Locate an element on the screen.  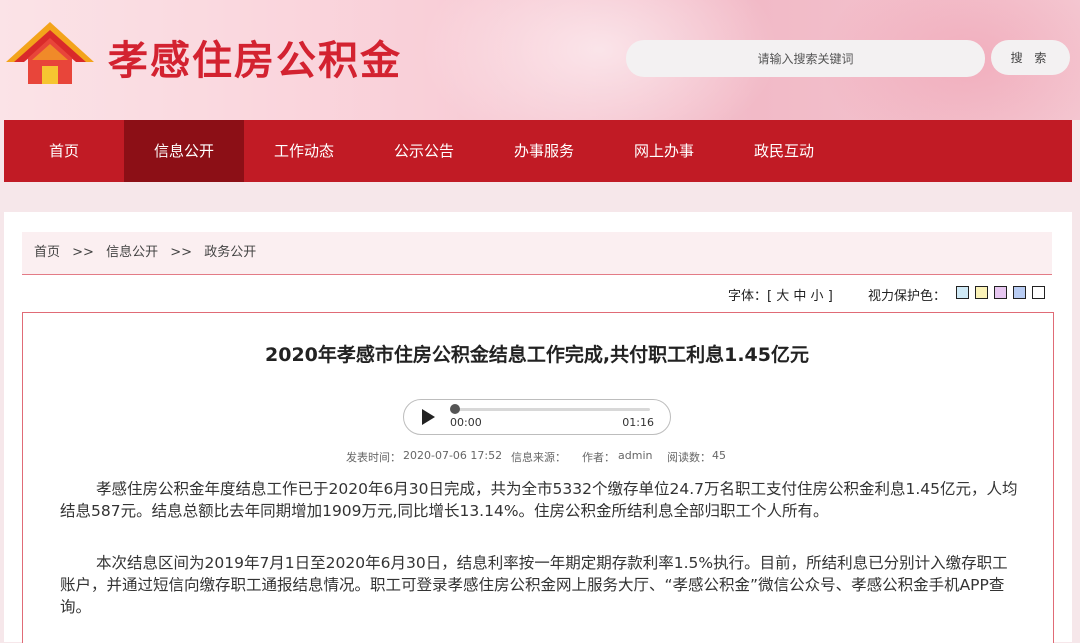
breadcrumb-info-disclosure: 信息公开 is located at coordinates (132, 253).